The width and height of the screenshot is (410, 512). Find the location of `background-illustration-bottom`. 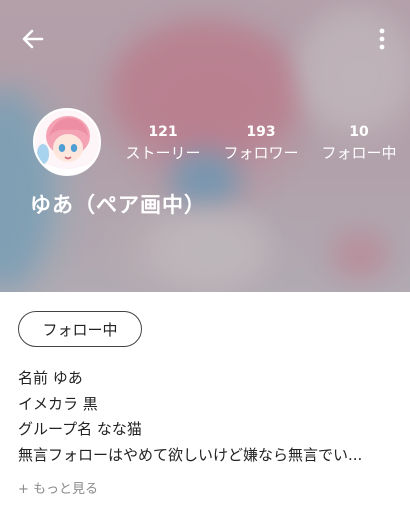

background-illustration-bottom is located at coordinates (210, 250).